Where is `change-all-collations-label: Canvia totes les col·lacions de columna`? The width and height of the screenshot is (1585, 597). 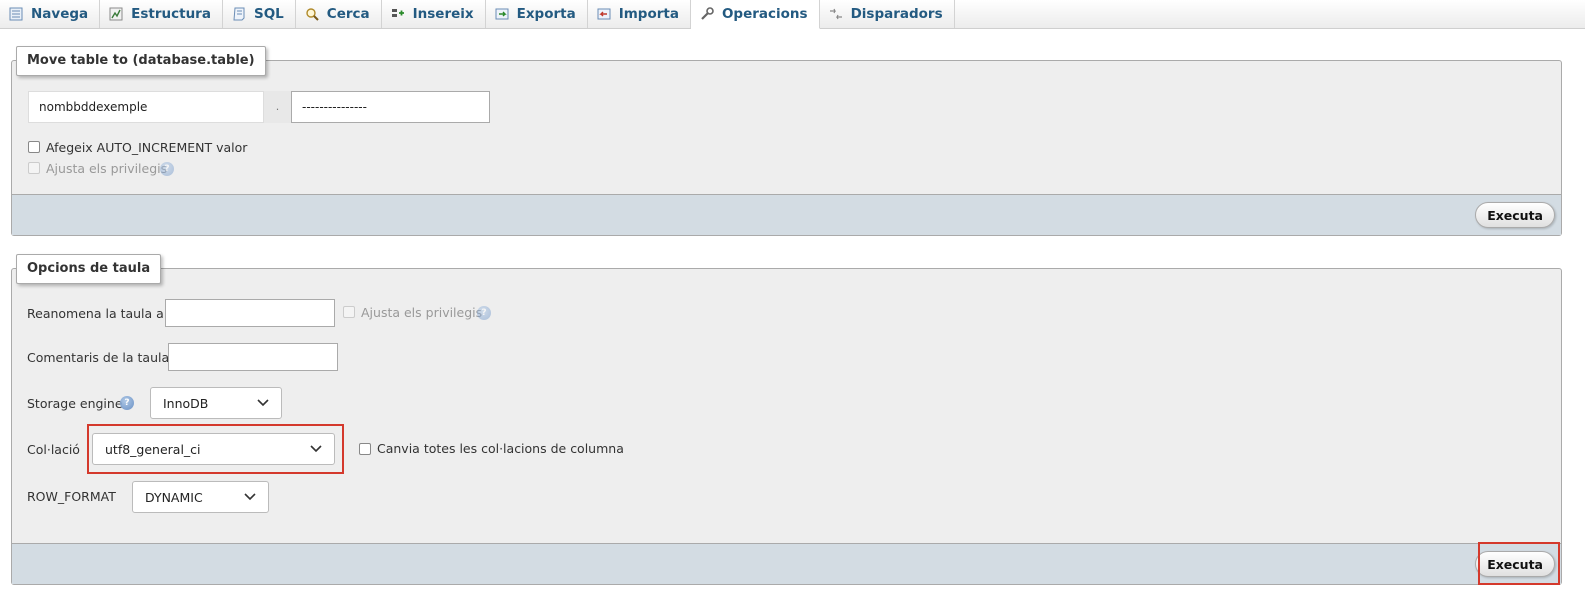
change-all-collations-label: Canvia totes les col·lacions de columna is located at coordinates (500, 448).